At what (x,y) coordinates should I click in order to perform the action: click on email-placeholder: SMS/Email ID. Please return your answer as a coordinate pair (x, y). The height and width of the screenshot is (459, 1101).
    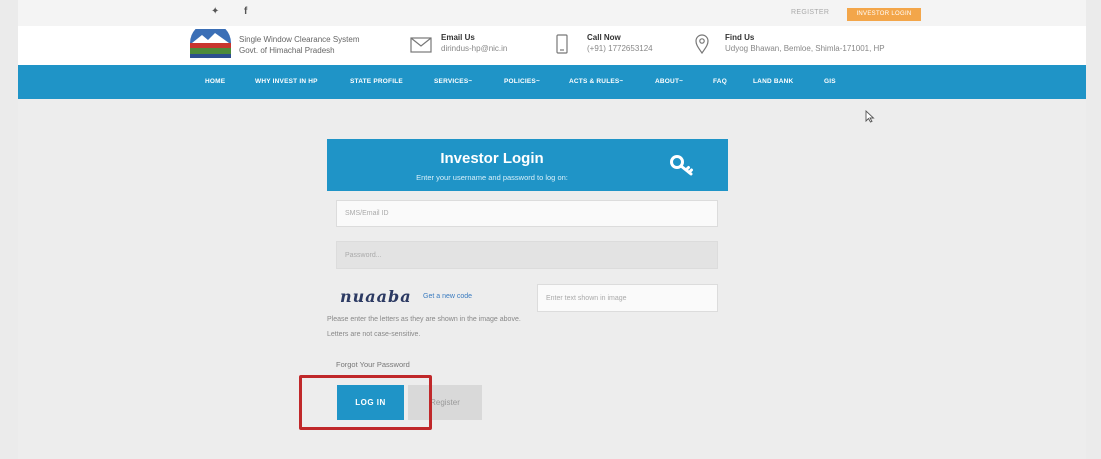
    Looking at the image, I should click on (367, 213).